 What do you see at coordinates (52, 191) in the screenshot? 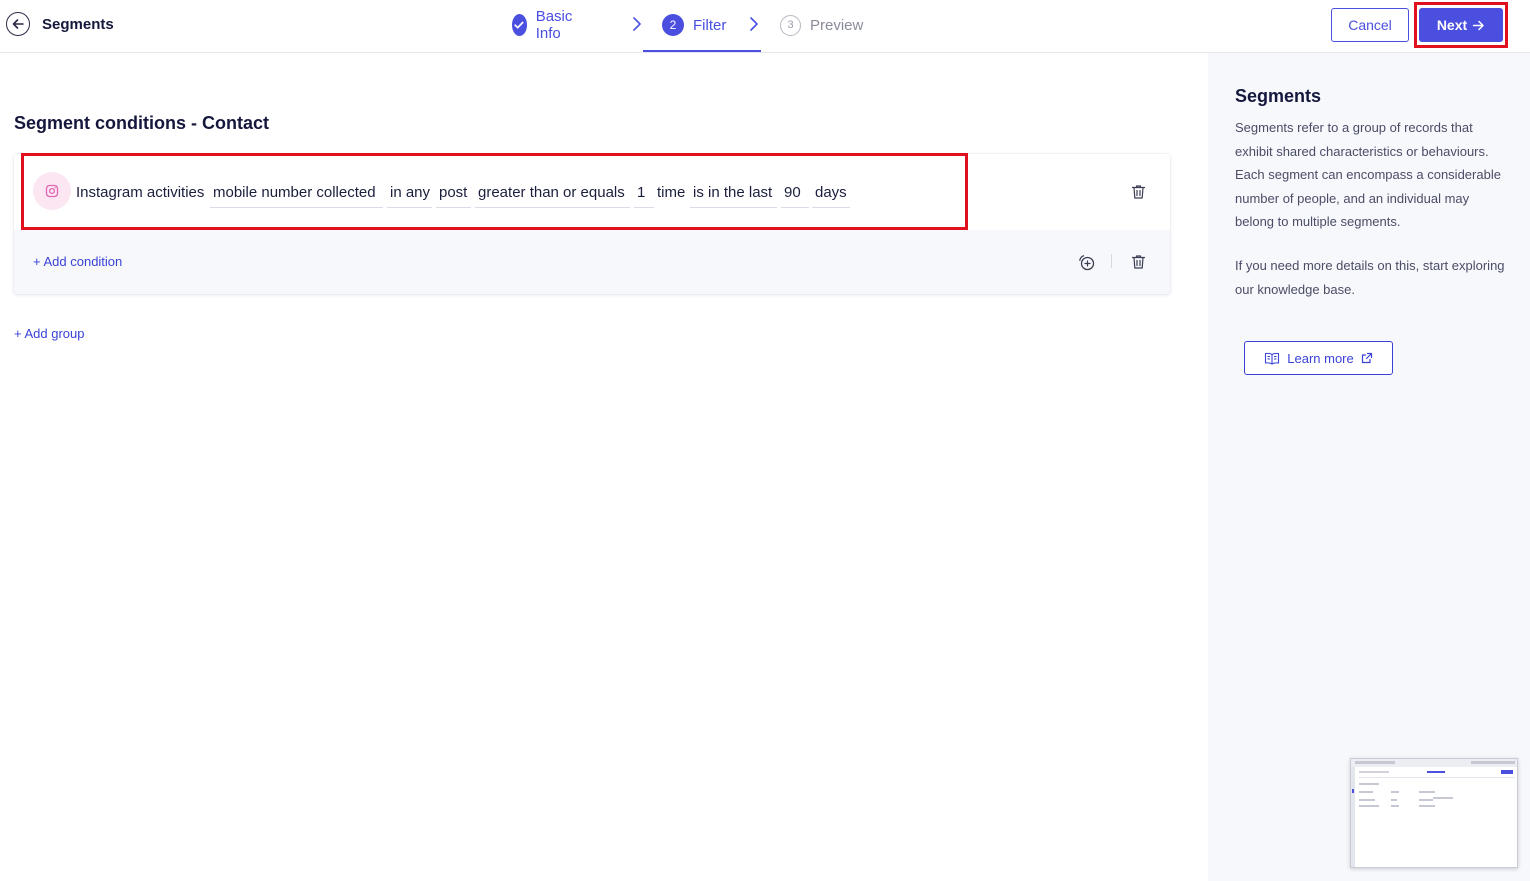
I see `instagram-icon` at bounding box center [52, 191].